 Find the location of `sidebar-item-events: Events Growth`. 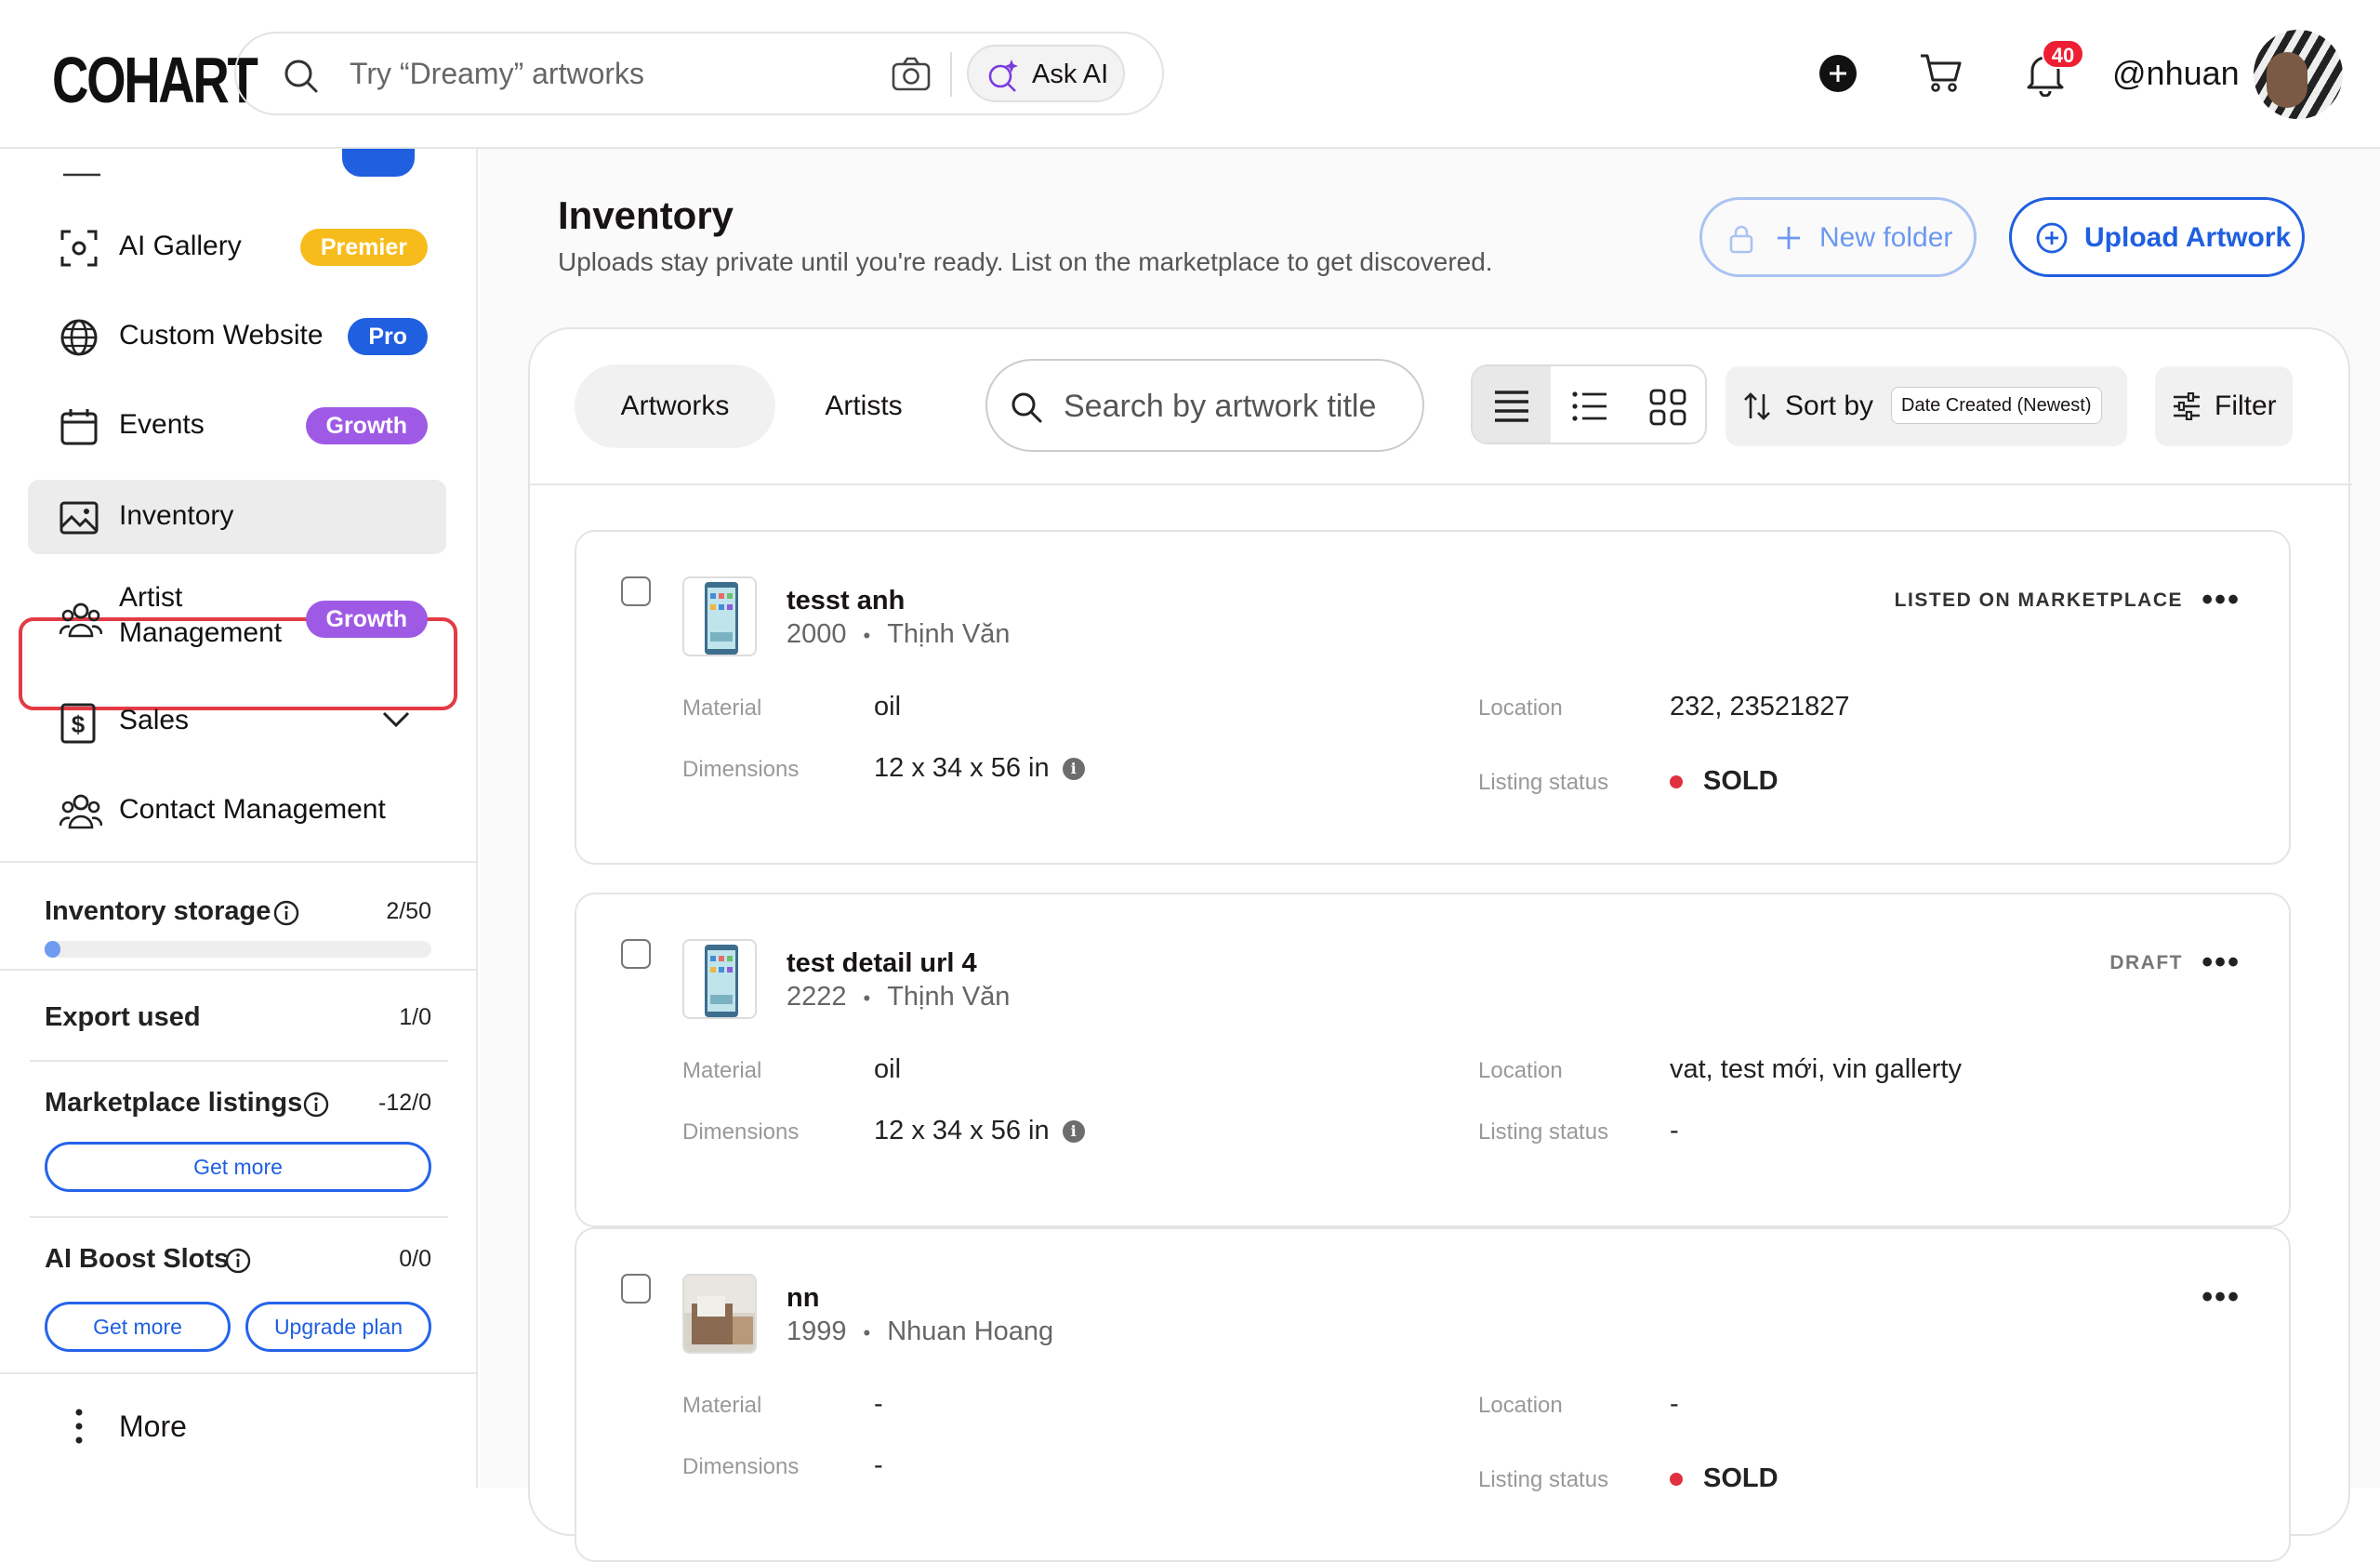

sidebar-item-events: Events Growth is located at coordinates (237, 425).